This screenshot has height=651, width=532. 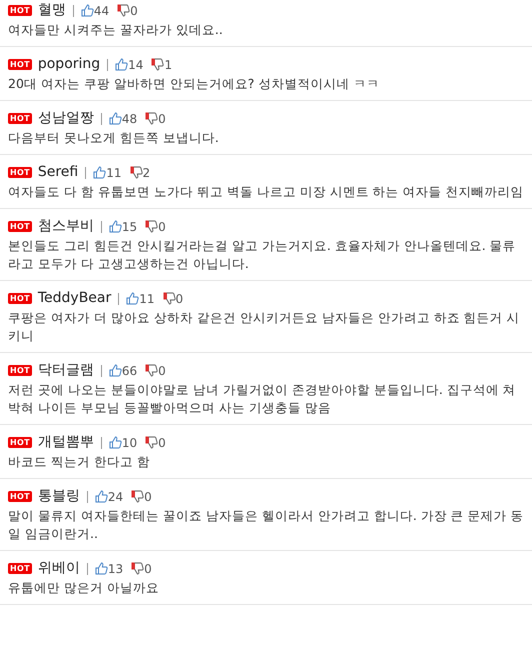 What do you see at coordinates (266, 525) in the screenshot?
I see `comment-text: 말이 물류지 여자들한테는 꿀이죠 남자들은 헬이라서 안가려고 합니다. 가장 큰 문제가 동일 임금이란거..` at bounding box center [266, 525].